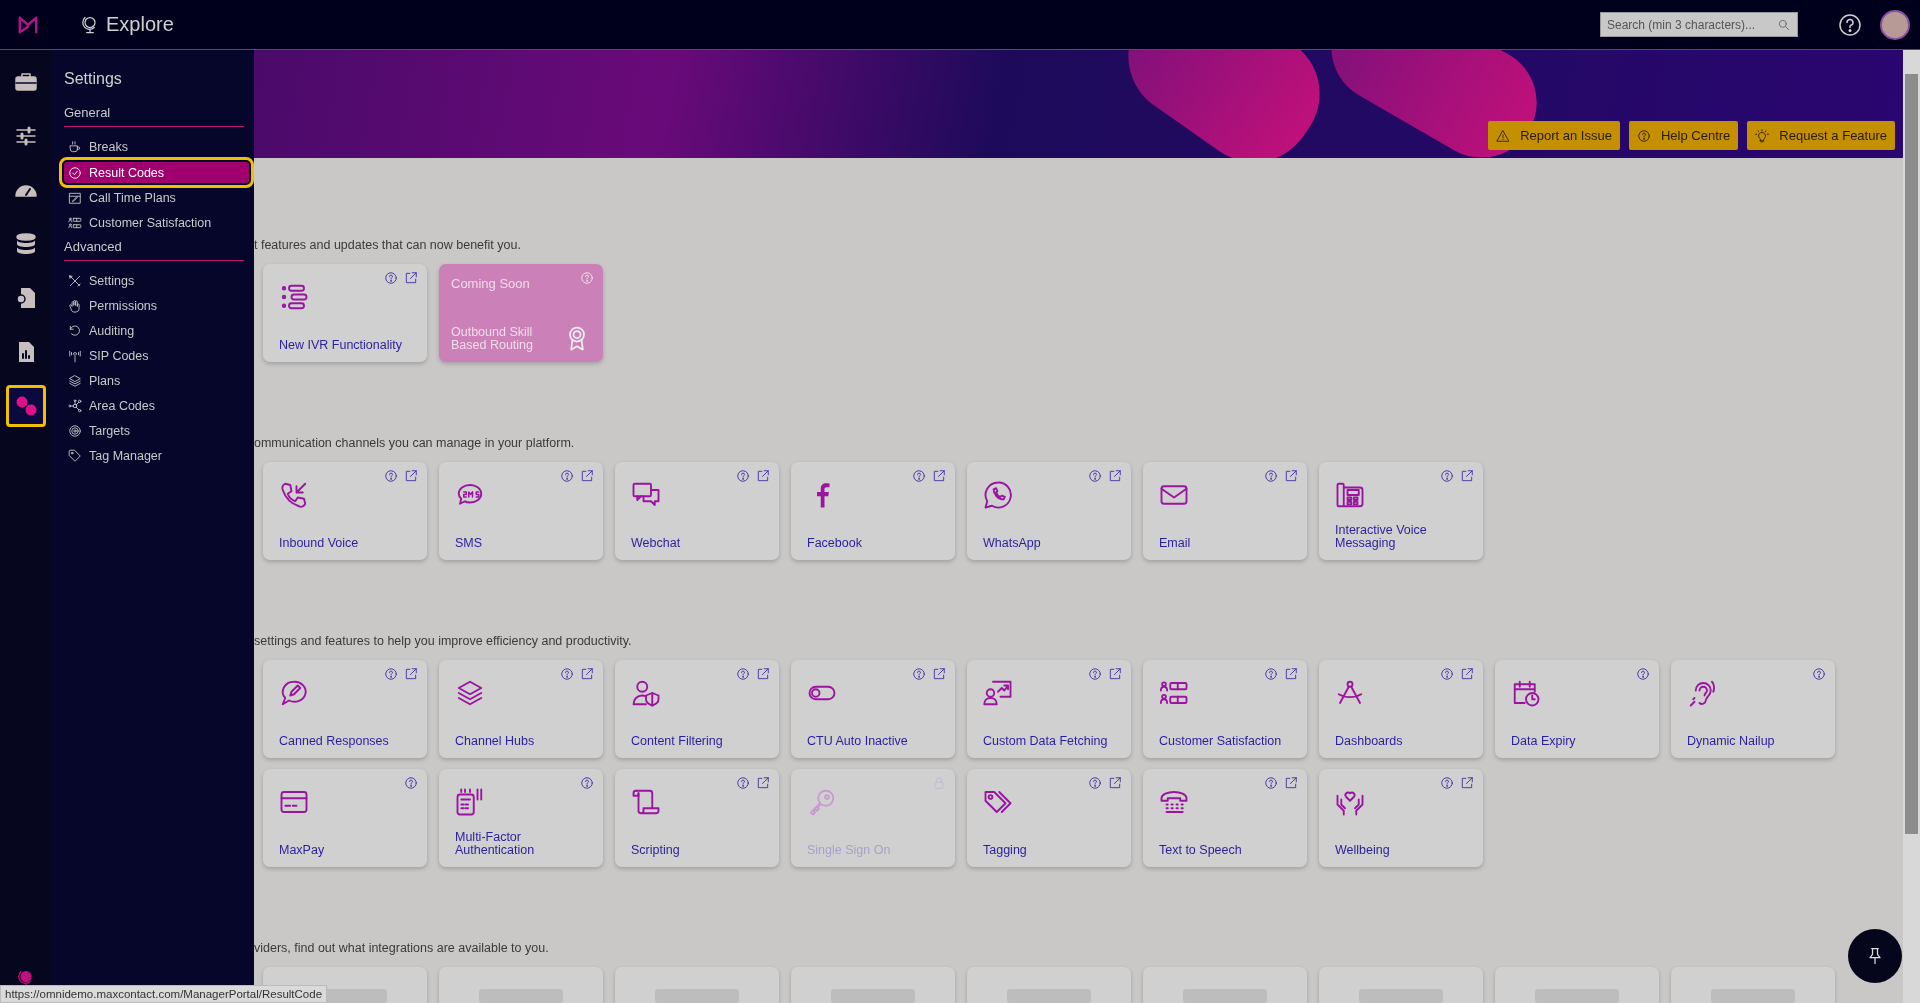  I want to click on feature-card: WhatsApp, so click(1049, 511).